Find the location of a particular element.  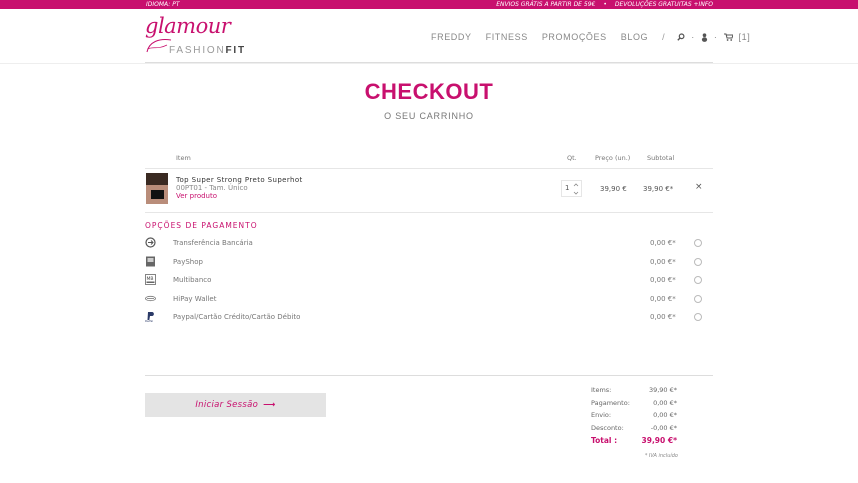

quantity-value: 1 is located at coordinates (567, 188).